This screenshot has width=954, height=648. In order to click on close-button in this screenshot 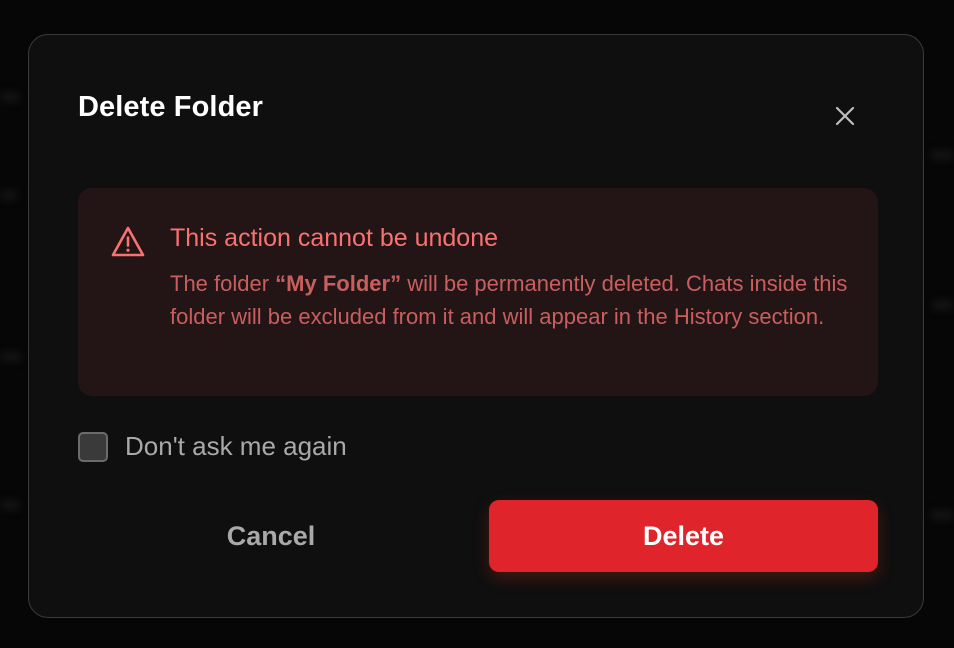, I will do `click(845, 116)`.